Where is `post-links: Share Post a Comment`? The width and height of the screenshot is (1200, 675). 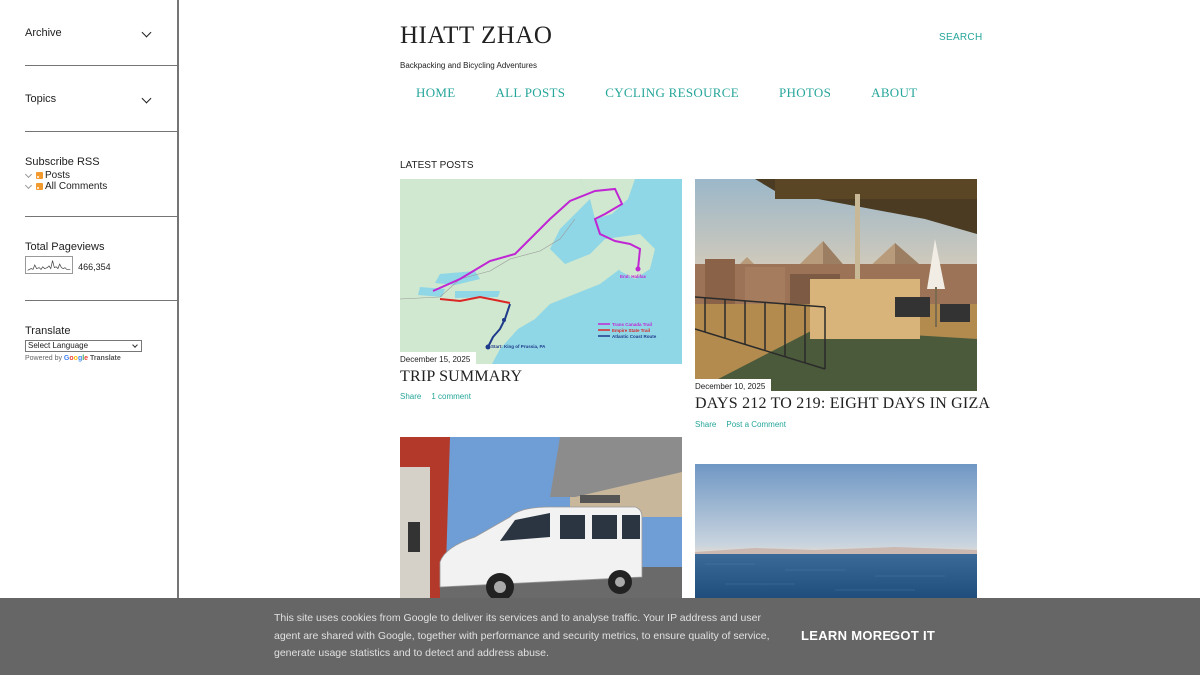 post-links: Share Post a Comment is located at coordinates (740, 424).